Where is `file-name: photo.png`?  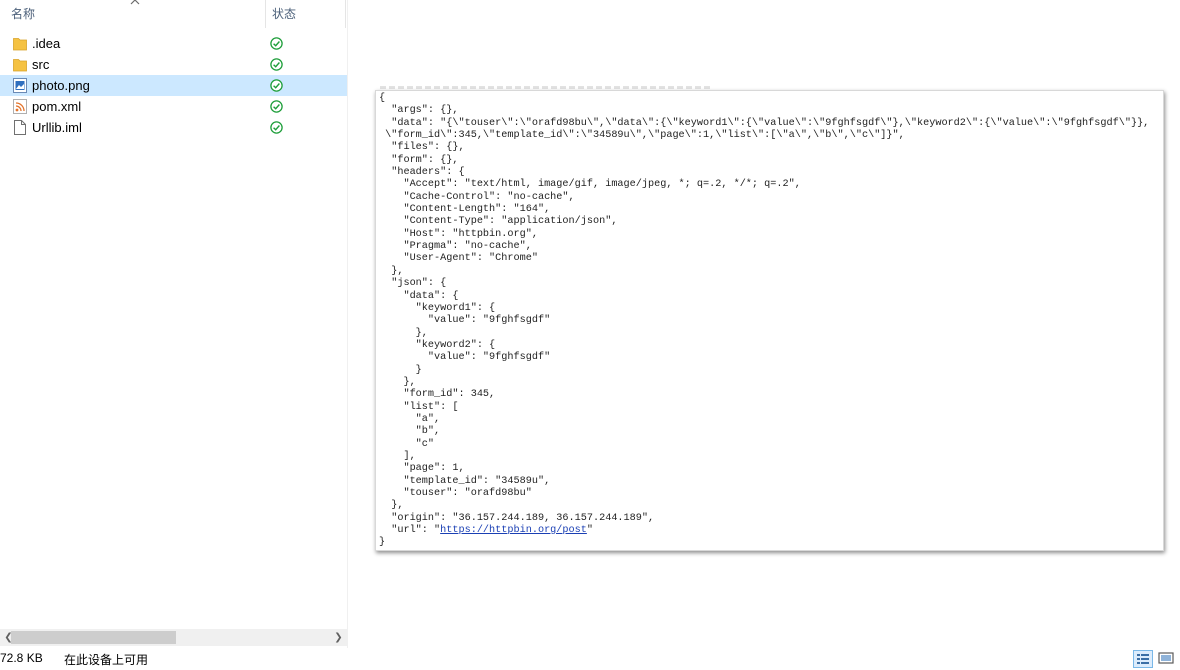 file-name: photo.png is located at coordinates (61, 85).